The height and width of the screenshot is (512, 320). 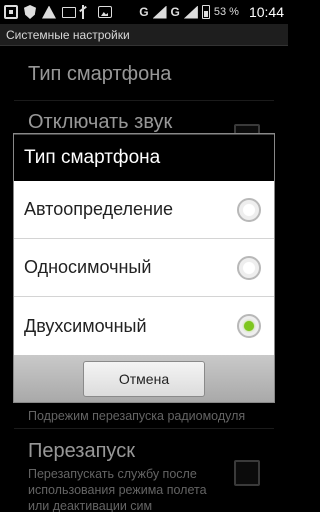 I want to click on radio-autodetect, so click(x=249, y=209).